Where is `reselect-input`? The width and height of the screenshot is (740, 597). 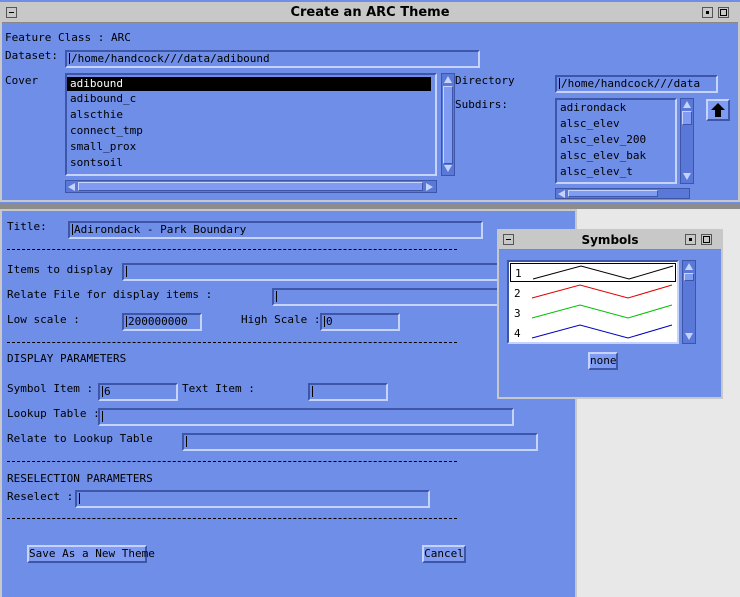 reselect-input is located at coordinates (252, 499).